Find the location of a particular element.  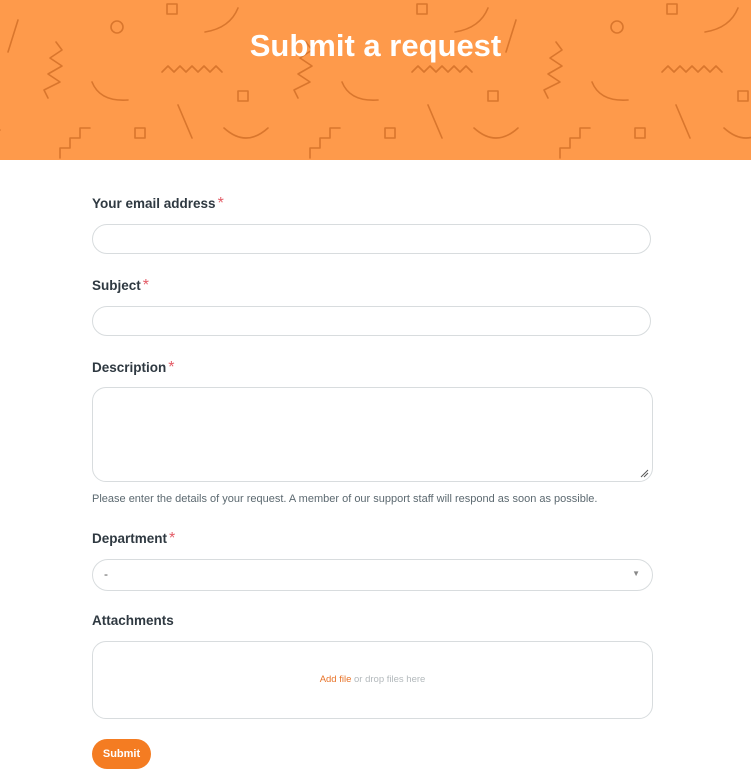

email-field-group: Your email address * is located at coordinates (372, 204).